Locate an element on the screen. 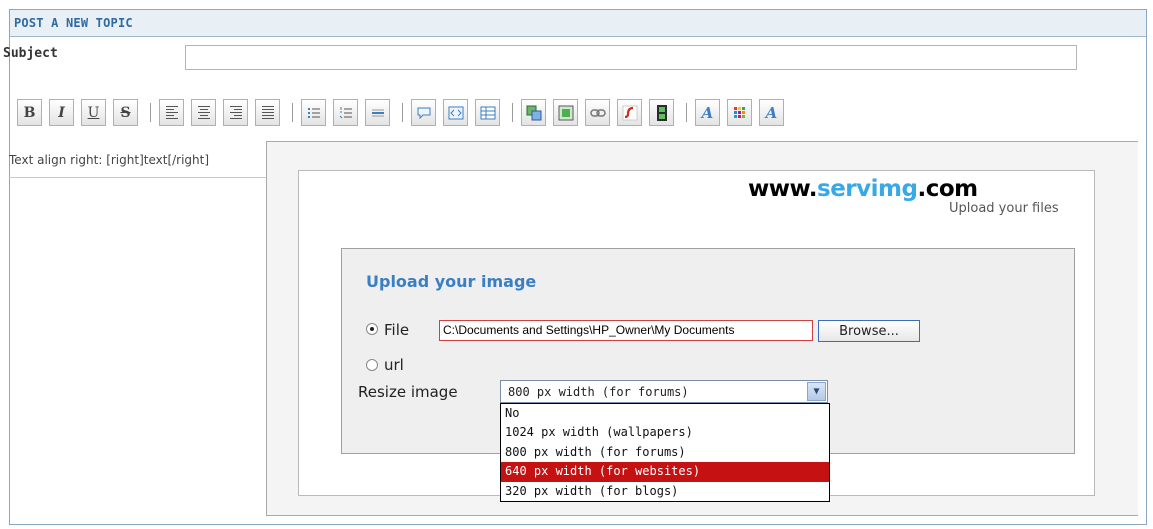  italic-icon: I is located at coordinates (61, 112).